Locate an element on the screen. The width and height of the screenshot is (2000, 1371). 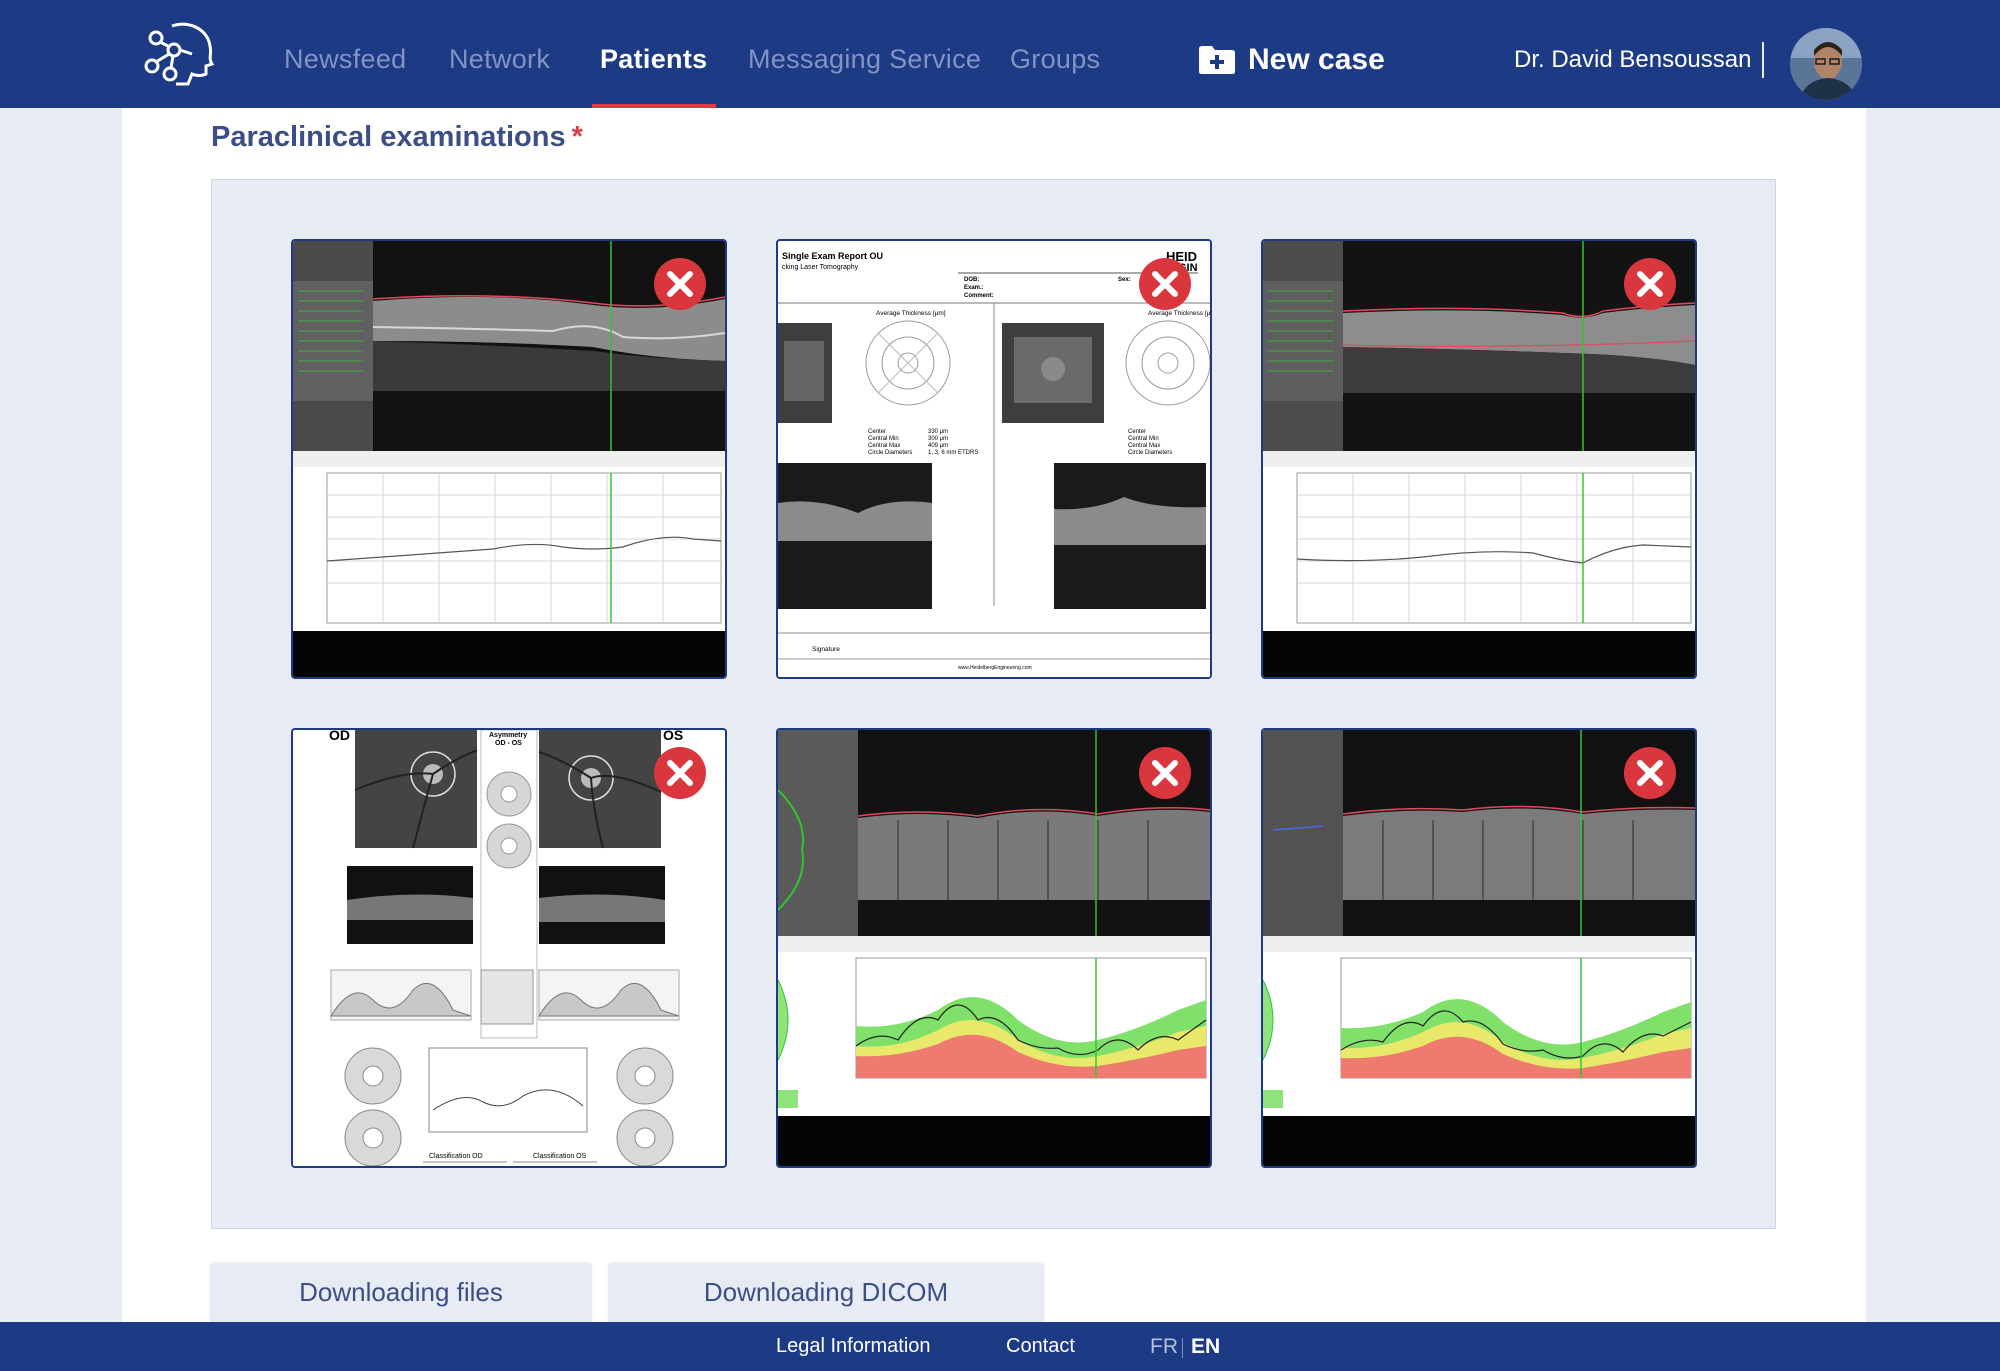
report-center-label-0: Center is located at coordinates (877, 432).